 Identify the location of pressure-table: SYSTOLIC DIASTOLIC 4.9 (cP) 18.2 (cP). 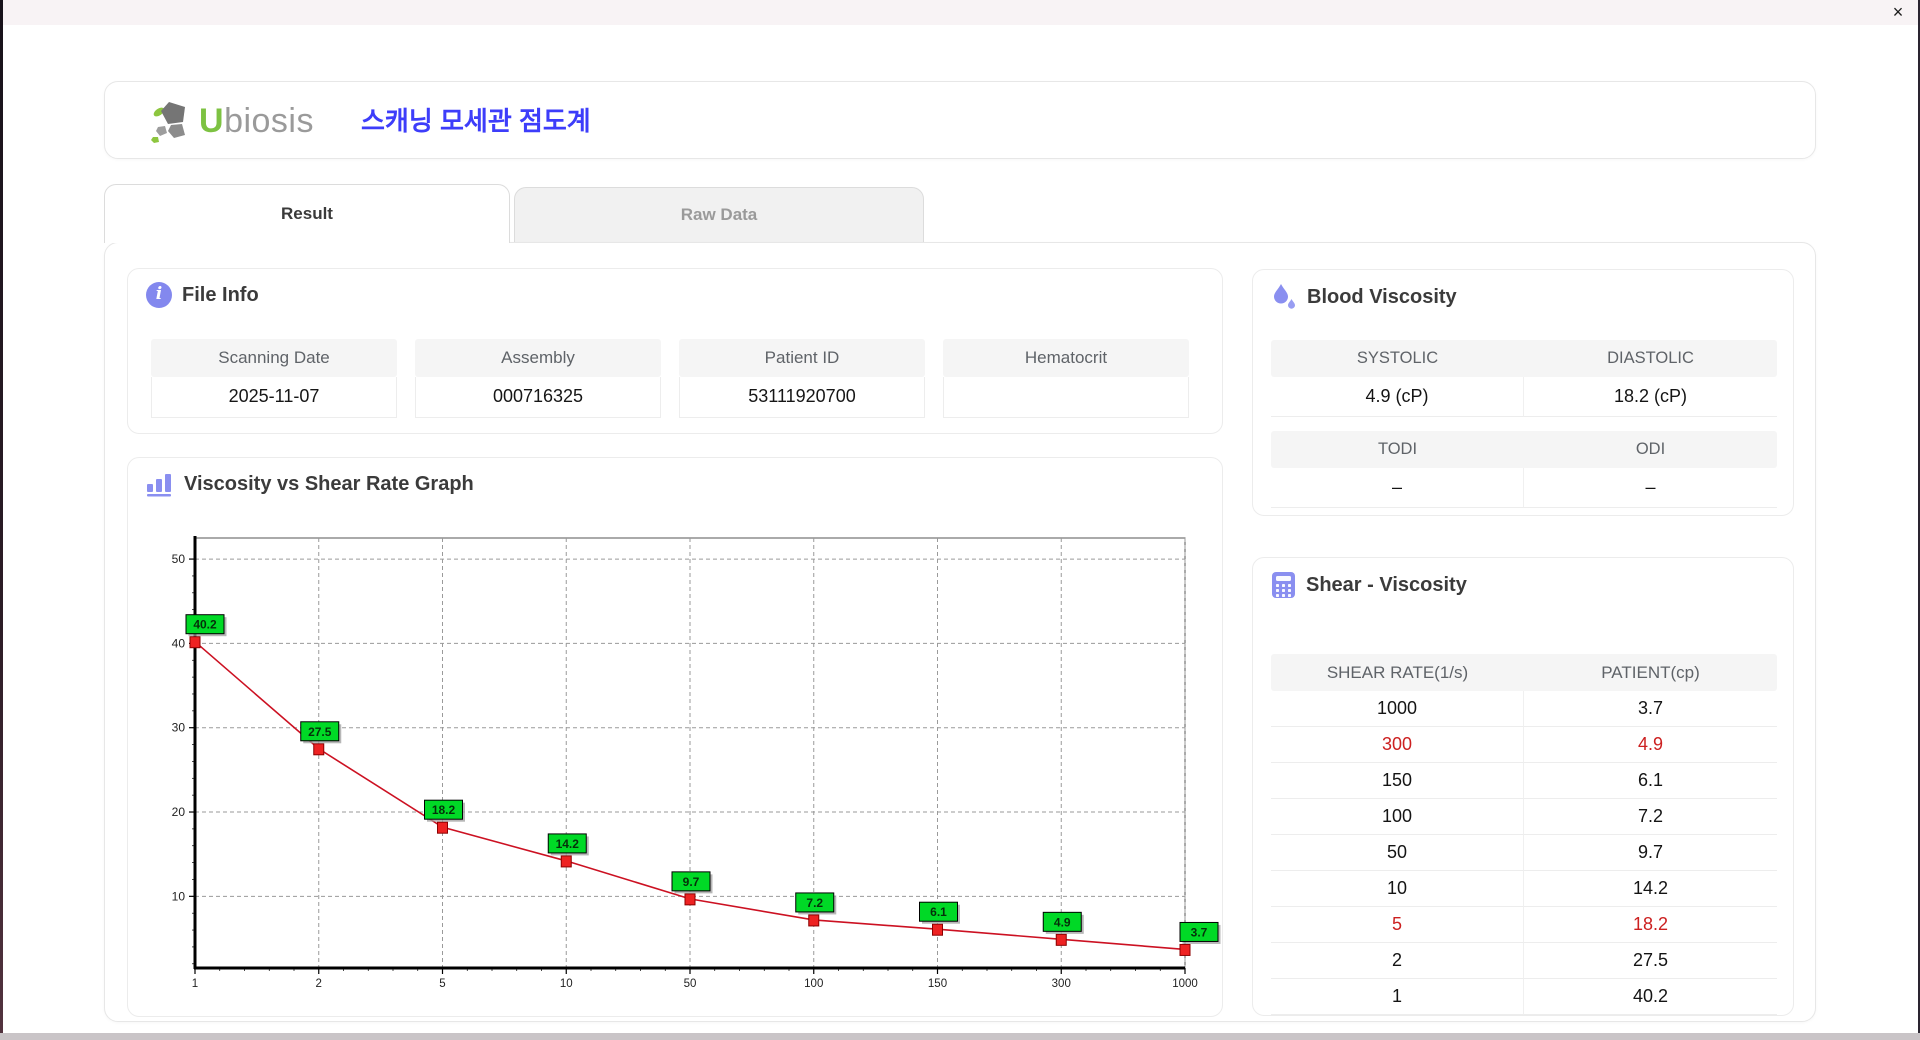
(1524, 378).